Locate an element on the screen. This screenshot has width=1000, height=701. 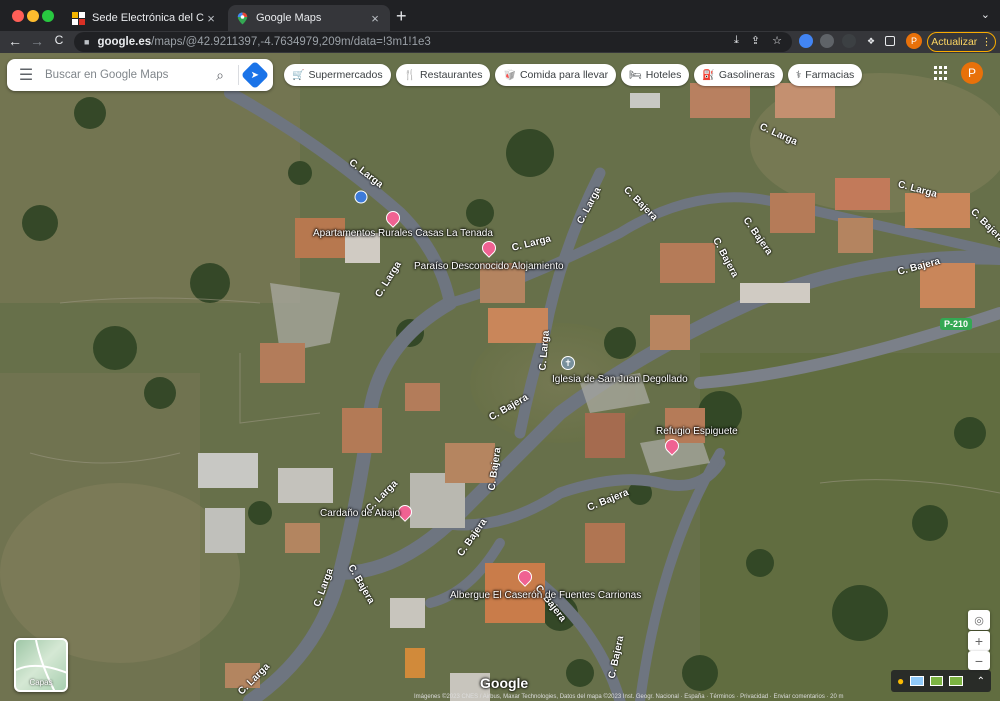
pharmacy-icon: ⚕ is located at coordinates (798, 75).